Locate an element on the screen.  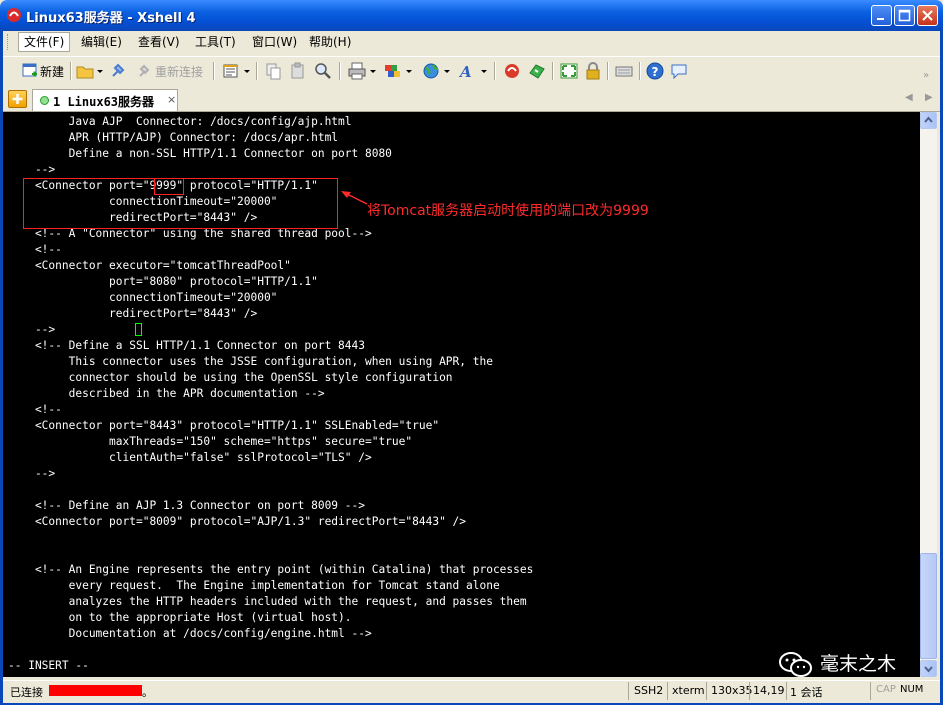
terminal-line: <!-- is located at coordinates (35, 249).